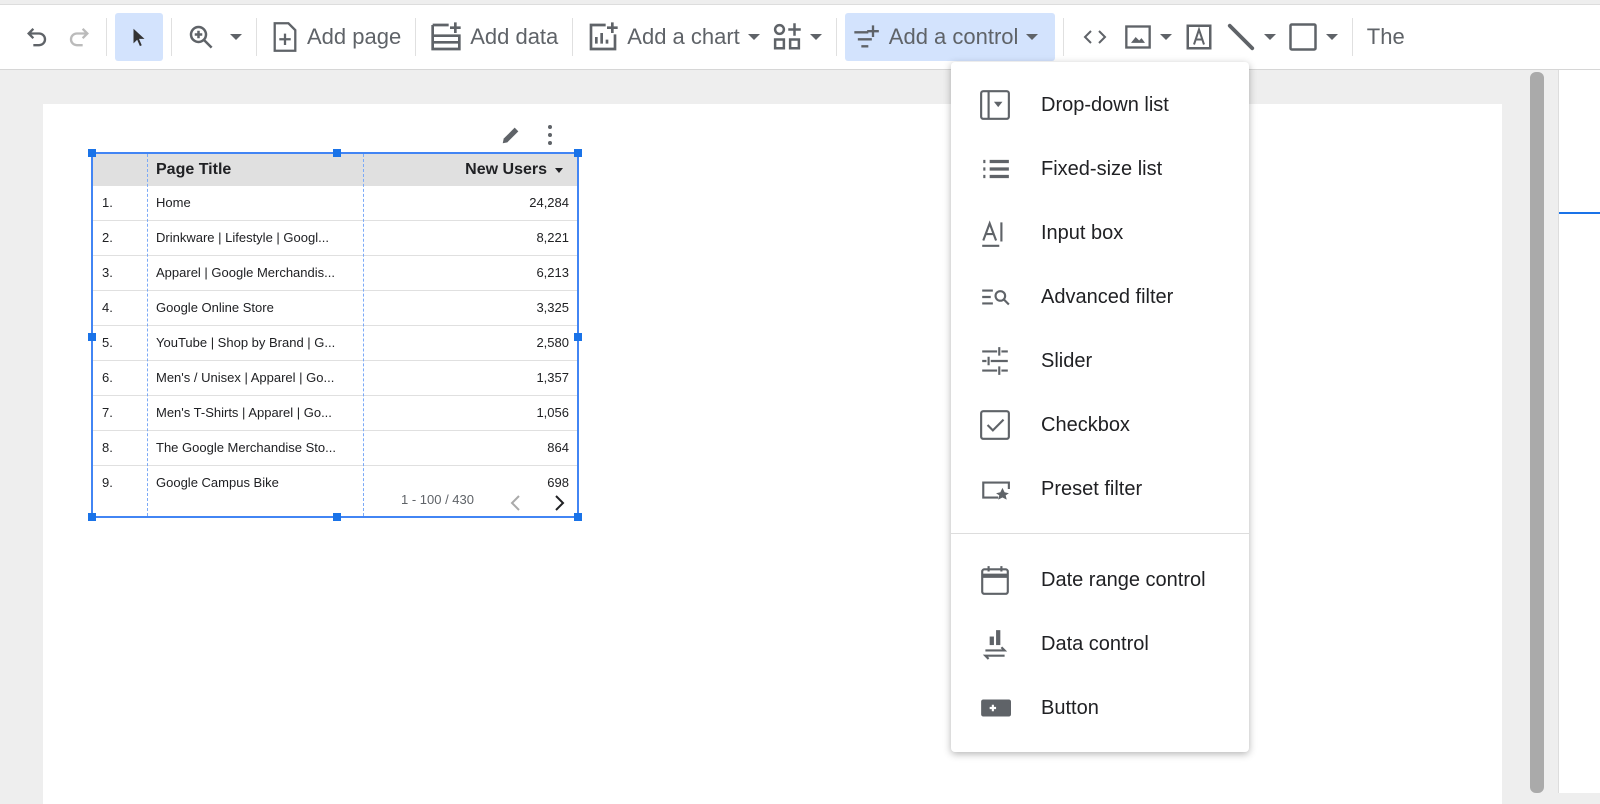 The height and width of the screenshot is (804, 1600). What do you see at coordinates (1092, 488) in the screenshot?
I see `menu-item-label: Preset filter` at bounding box center [1092, 488].